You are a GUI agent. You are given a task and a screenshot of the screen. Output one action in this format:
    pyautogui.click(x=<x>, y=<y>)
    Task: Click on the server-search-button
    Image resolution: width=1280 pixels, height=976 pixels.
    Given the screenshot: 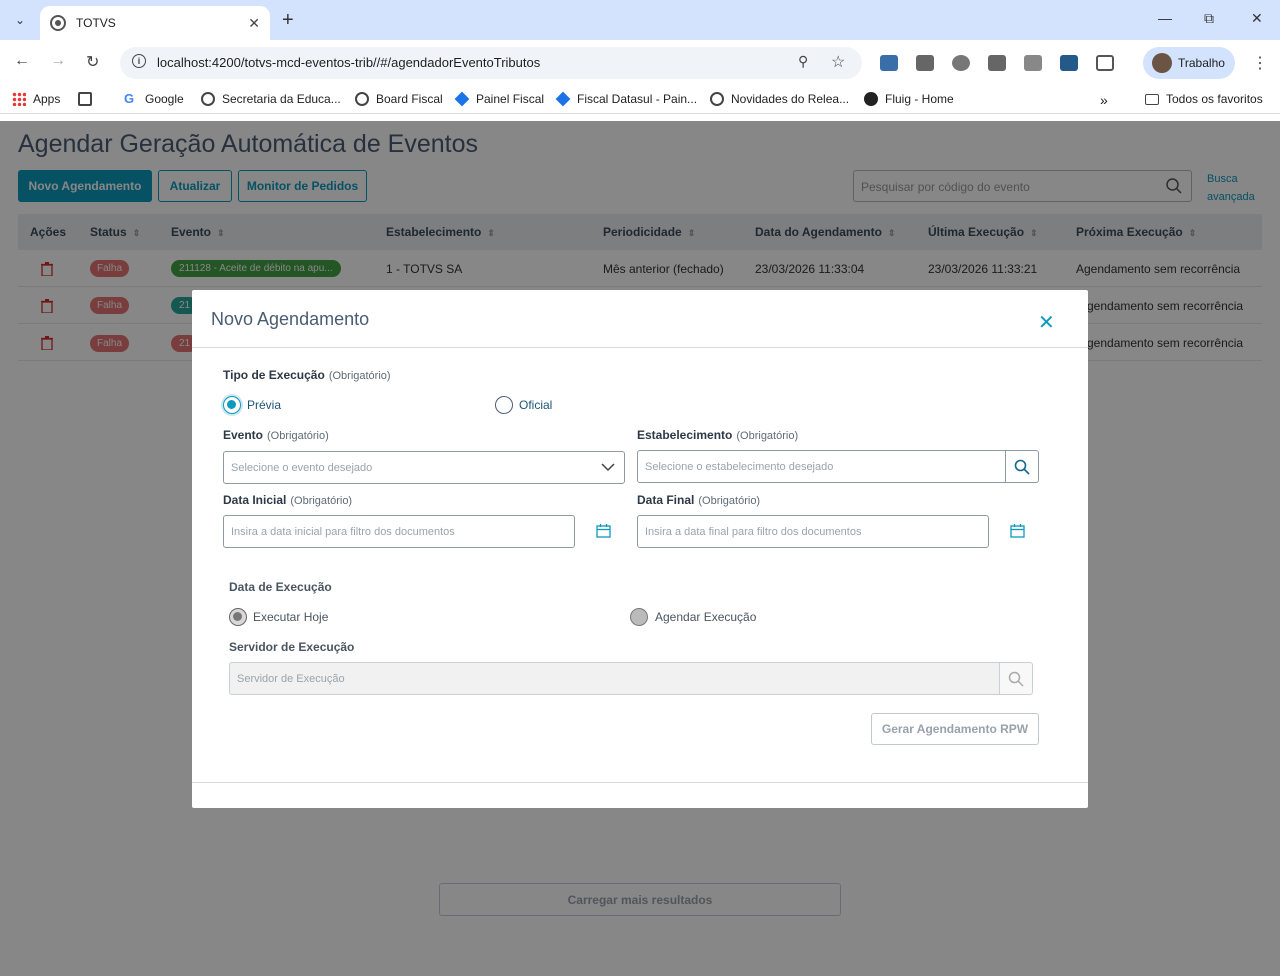 What is the action you would take?
    pyautogui.click(x=1016, y=678)
    